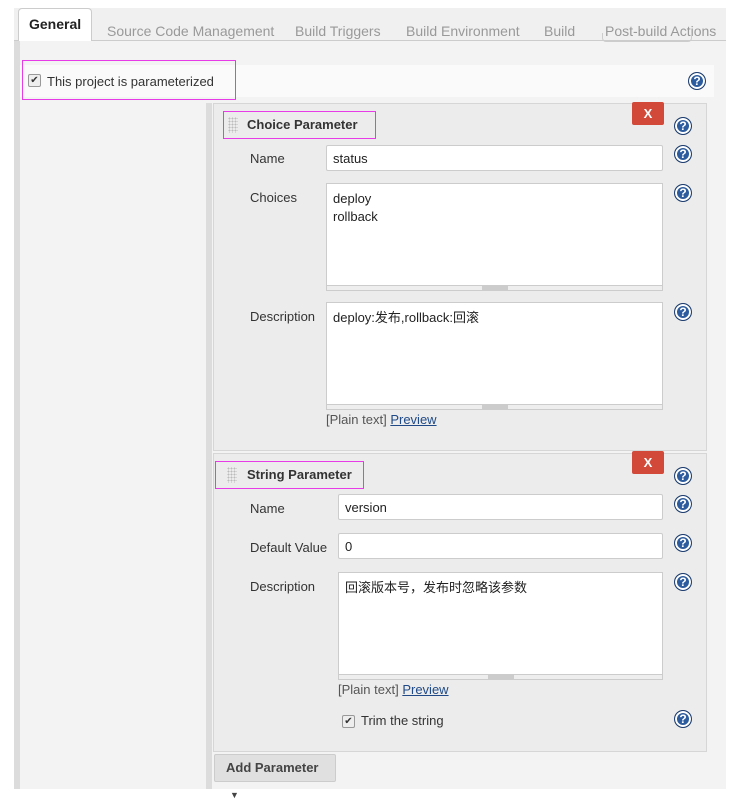 This screenshot has width=740, height=808. What do you see at coordinates (648, 113) in the screenshot?
I see `remove-choice-parameter-button: X` at bounding box center [648, 113].